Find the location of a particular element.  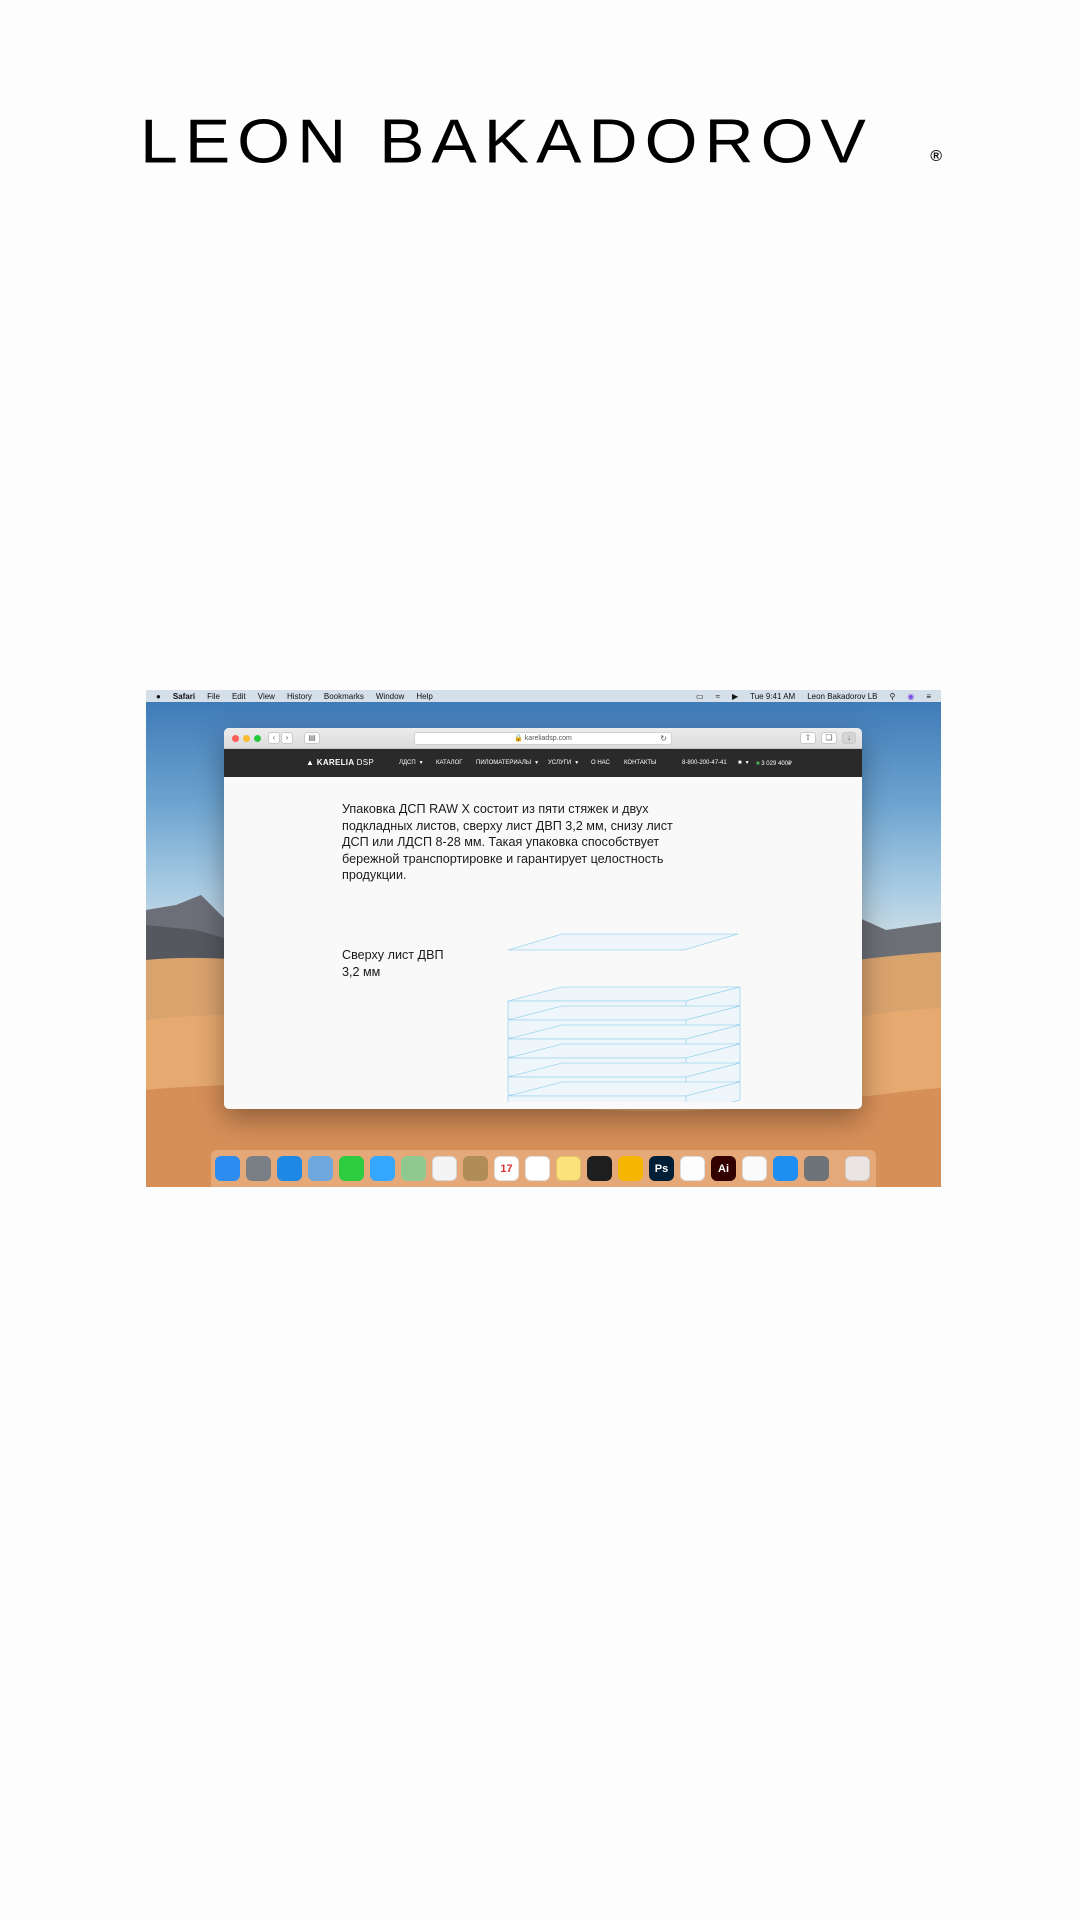

notification-center-icon: ≡ is located at coordinates (928, 696).